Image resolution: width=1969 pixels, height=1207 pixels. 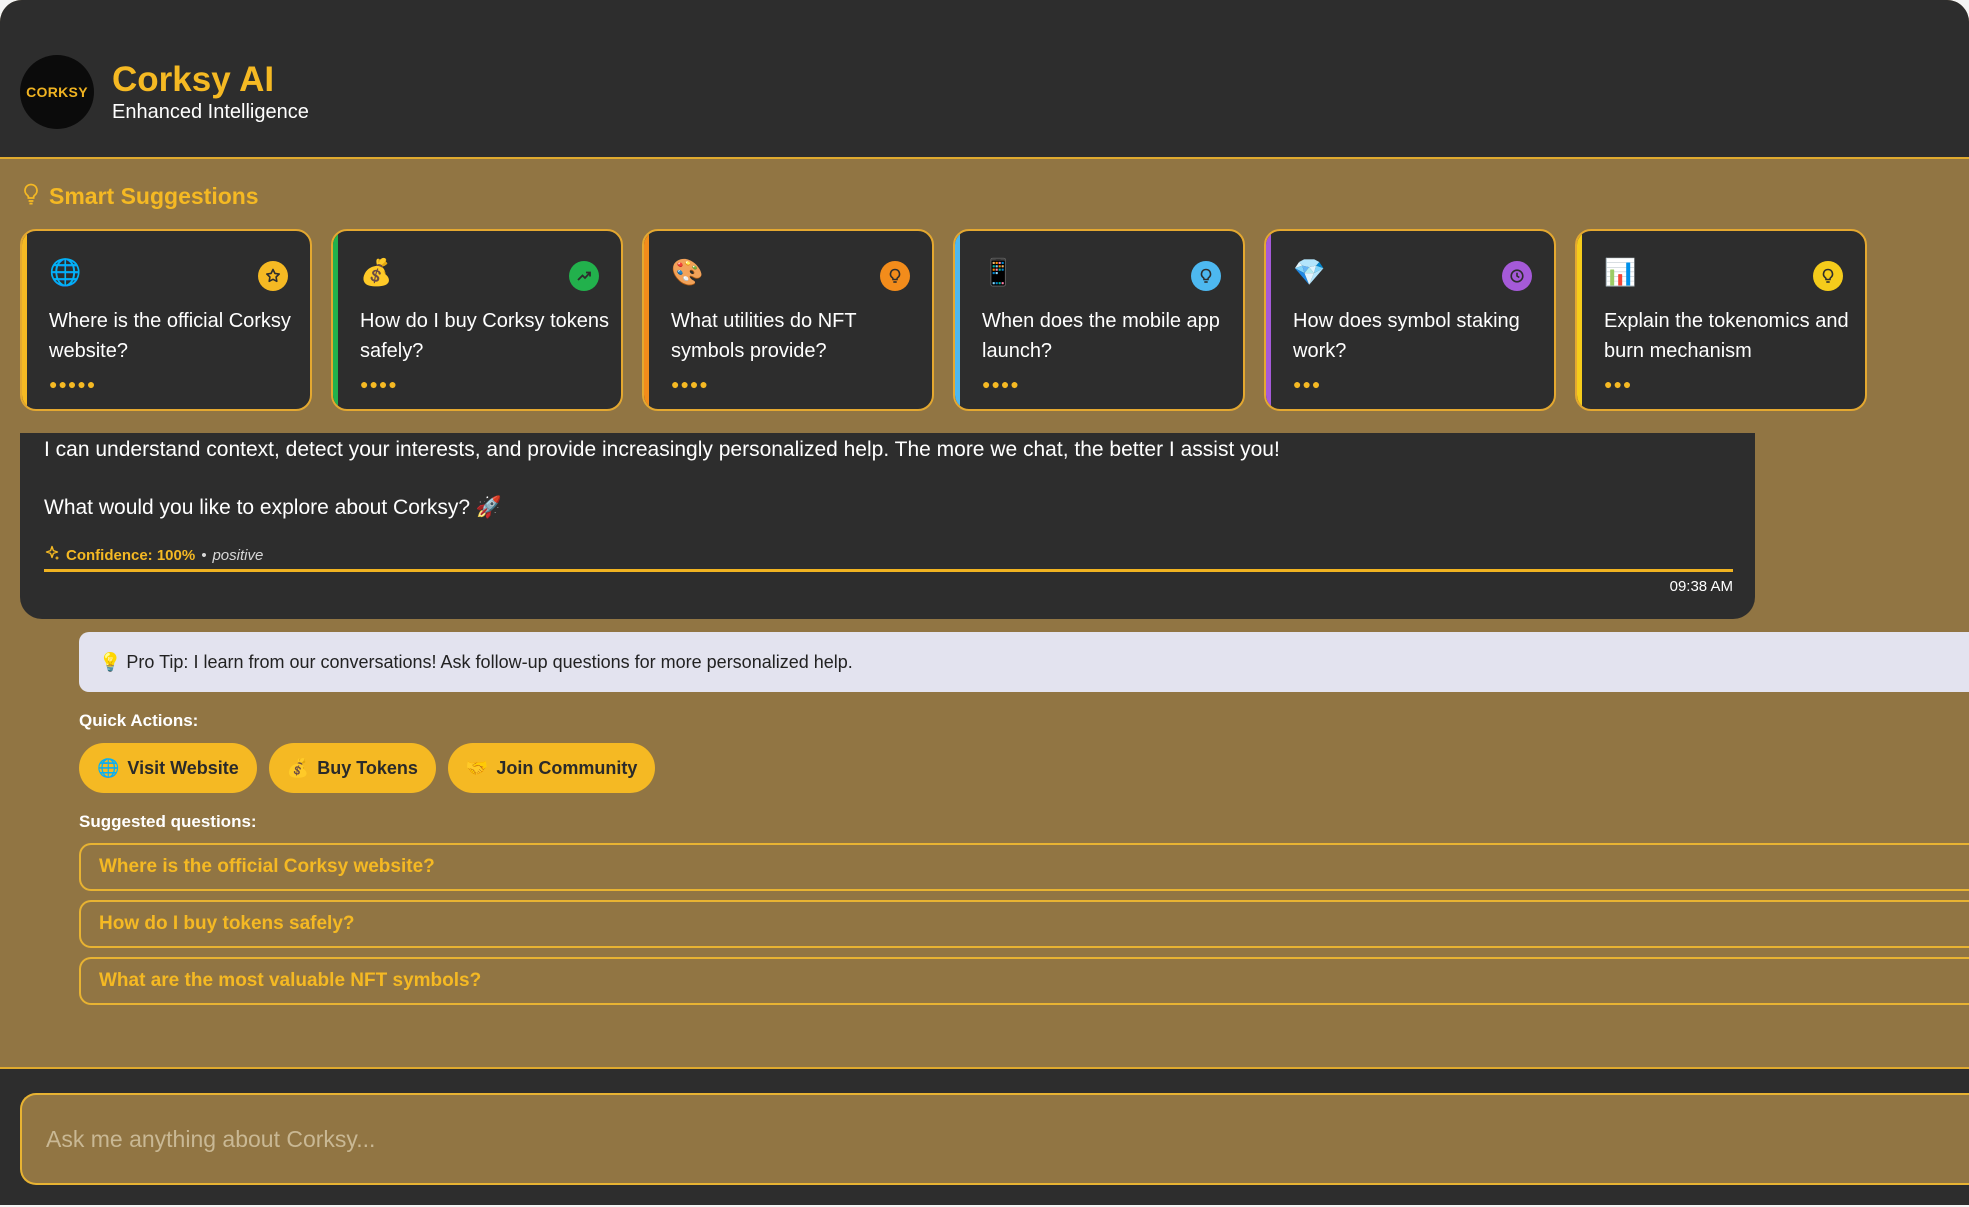 I want to click on suggestion-card-staking: 💎 How does symbol staking work? ●●●, so click(x=1410, y=320).